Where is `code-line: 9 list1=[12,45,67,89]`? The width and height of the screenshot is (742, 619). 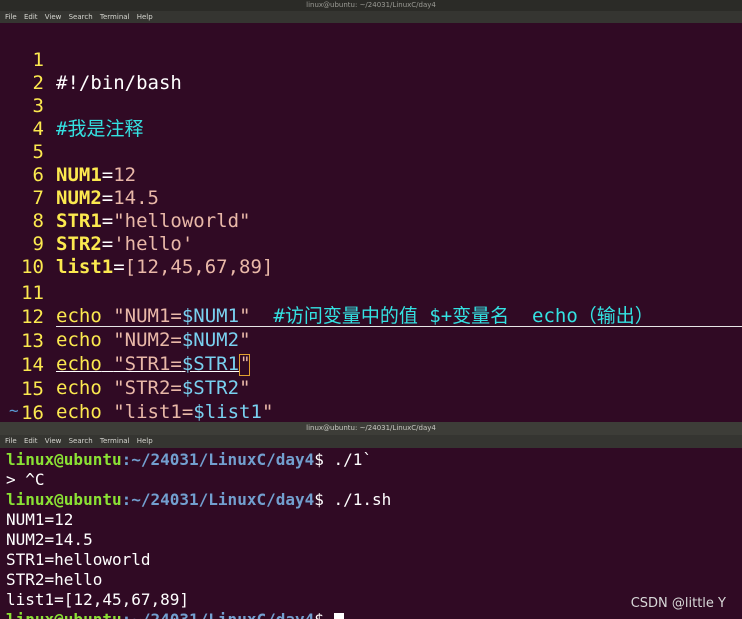 code-line: 9 list1=[12,45,67,89] is located at coordinates (371, 244).